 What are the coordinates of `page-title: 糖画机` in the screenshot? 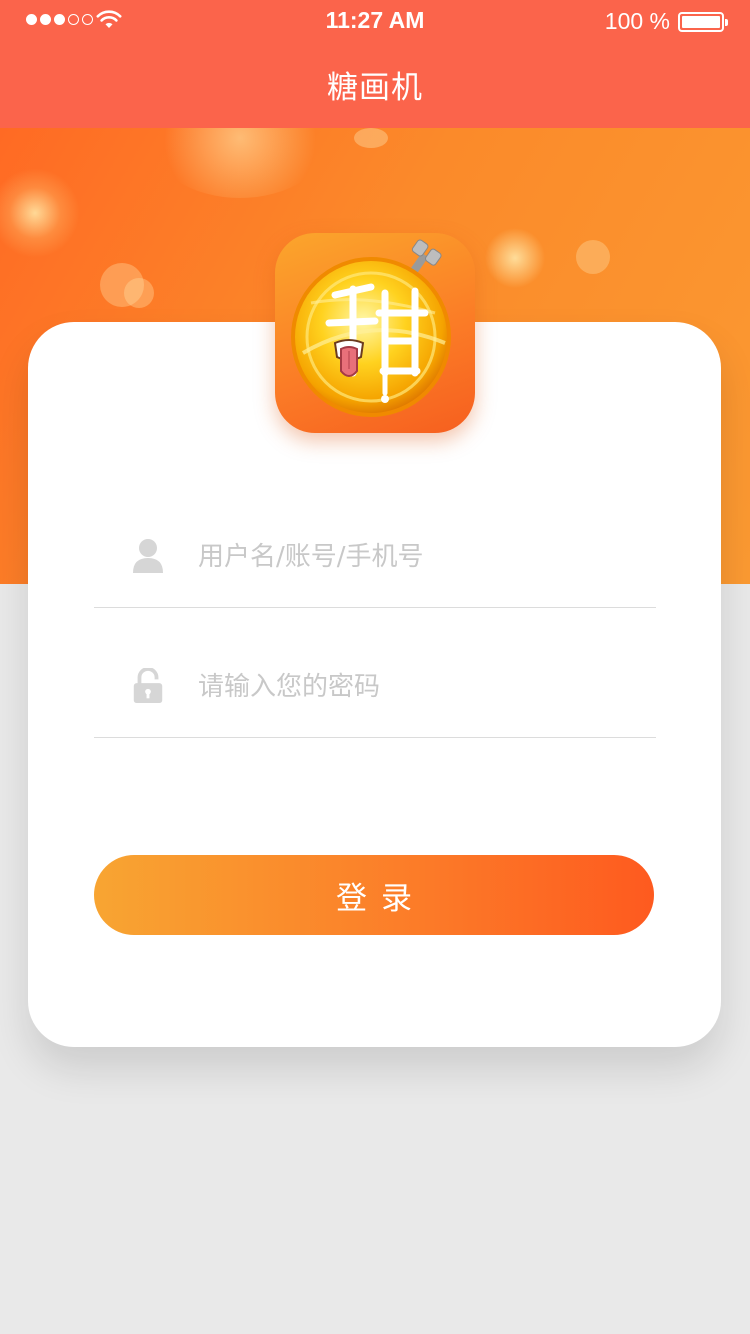 It's located at (375, 88).